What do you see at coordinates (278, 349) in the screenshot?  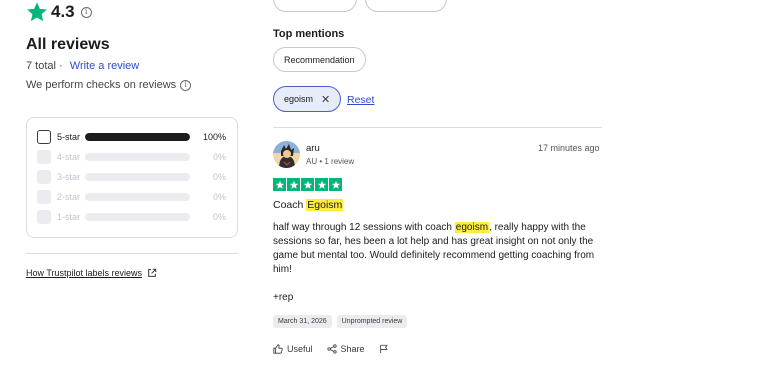 I see `thumbs-up-icon` at bounding box center [278, 349].